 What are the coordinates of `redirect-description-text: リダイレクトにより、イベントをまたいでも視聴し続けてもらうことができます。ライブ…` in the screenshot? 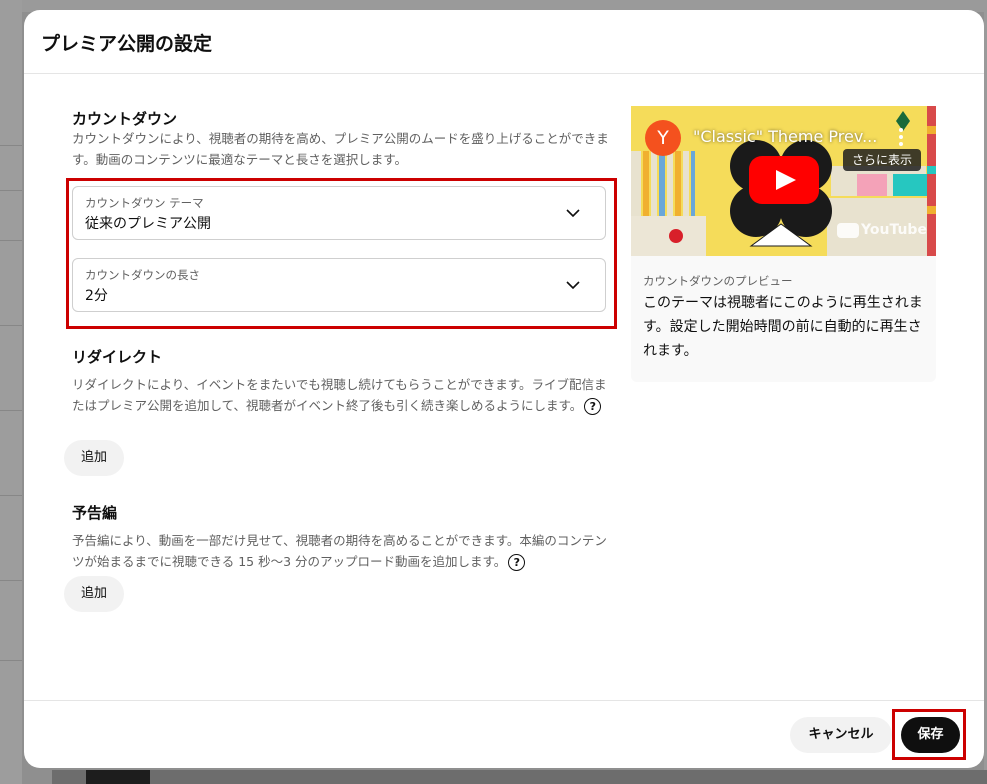 It's located at (339, 395).